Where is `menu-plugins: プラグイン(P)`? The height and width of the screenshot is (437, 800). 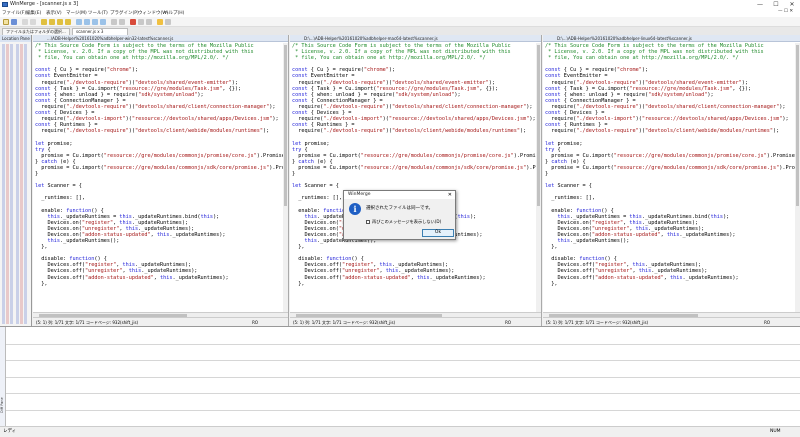 menu-plugins: プラグイン(P) is located at coordinates (124, 13).